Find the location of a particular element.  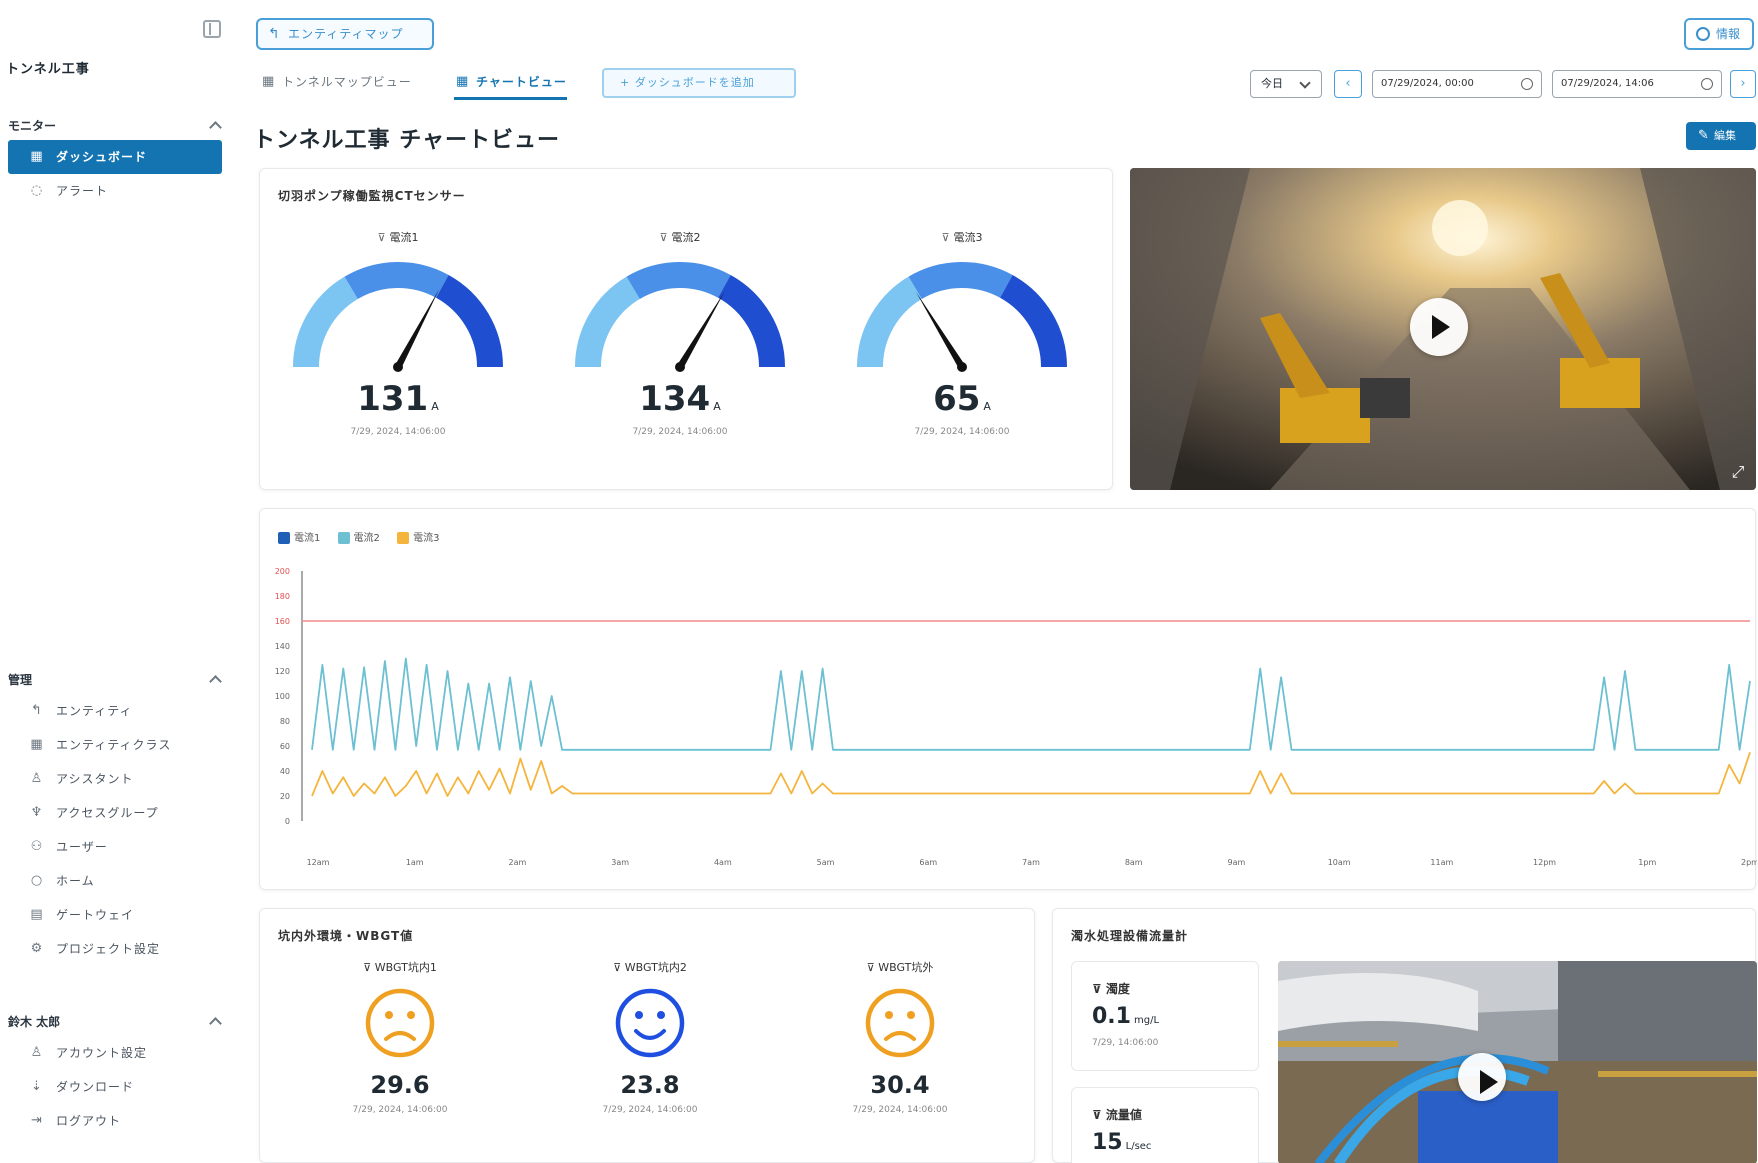

x-tick-label: 10am is located at coordinates (1339, 862).